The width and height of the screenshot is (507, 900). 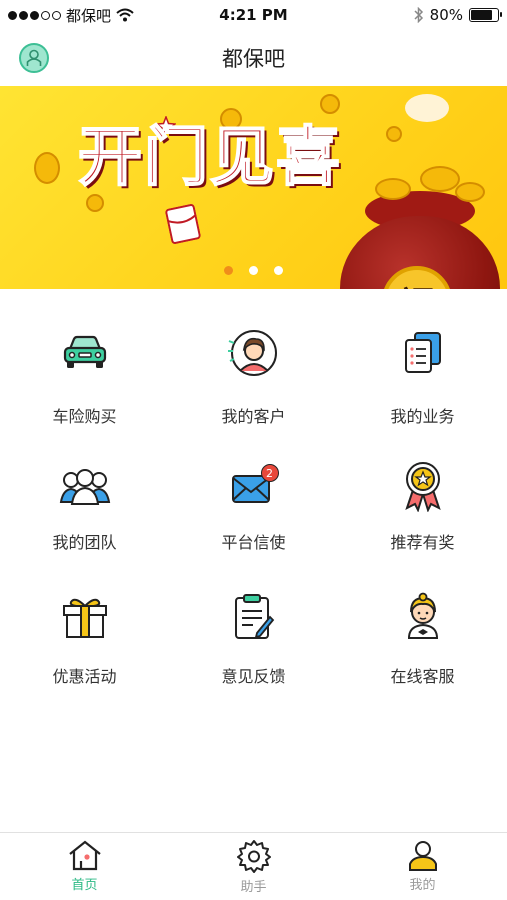 I want to click on tab-assistant: 助手, so click(x=253, y=866).